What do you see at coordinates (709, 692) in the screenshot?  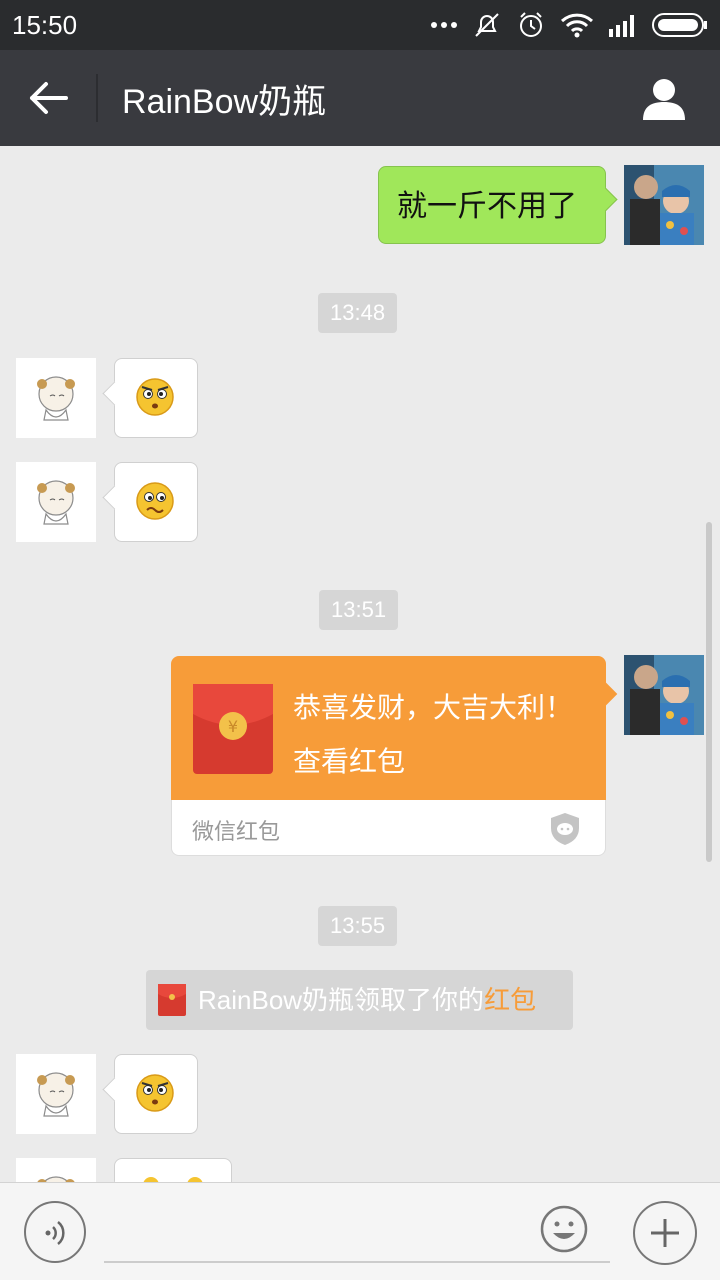 I see `chat-scrollbar` at bounding box center [709, 692].